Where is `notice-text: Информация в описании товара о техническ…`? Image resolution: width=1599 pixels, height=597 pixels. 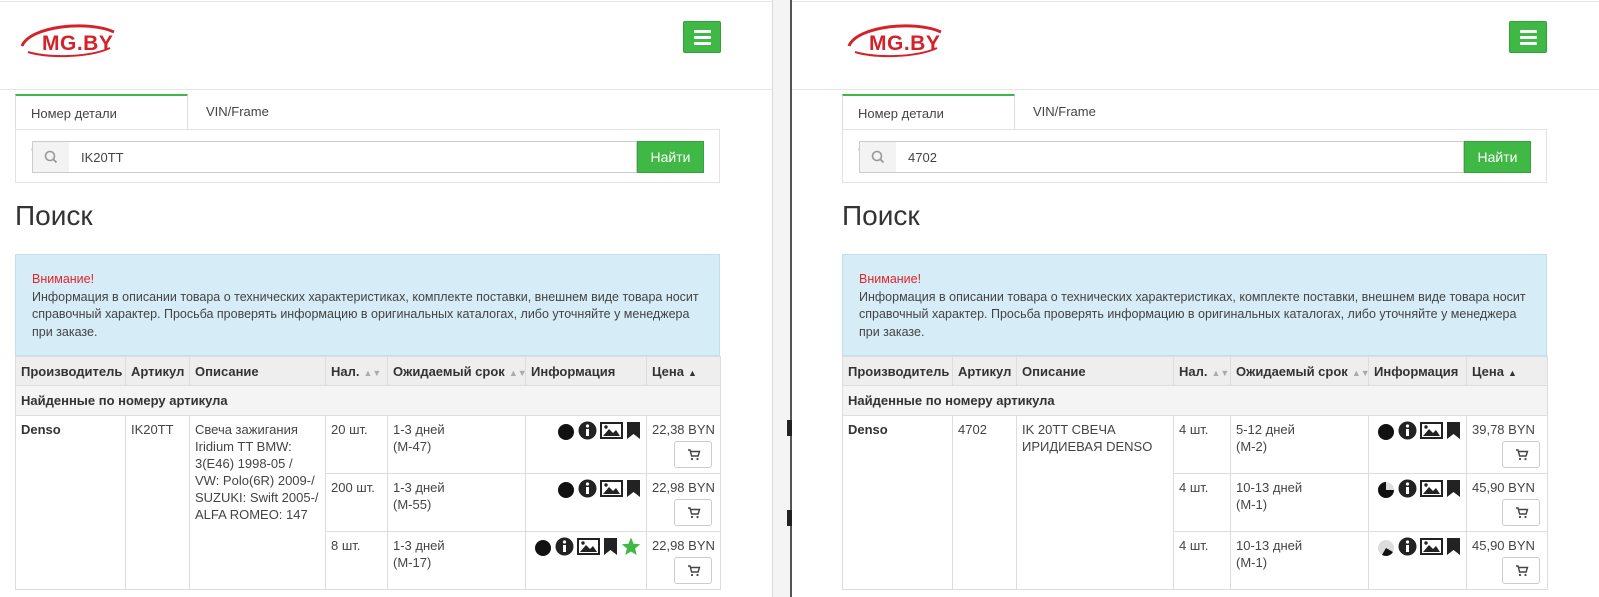
notice-text: Информация в описании товара о техническ… is located at coordinates (1192, 314).